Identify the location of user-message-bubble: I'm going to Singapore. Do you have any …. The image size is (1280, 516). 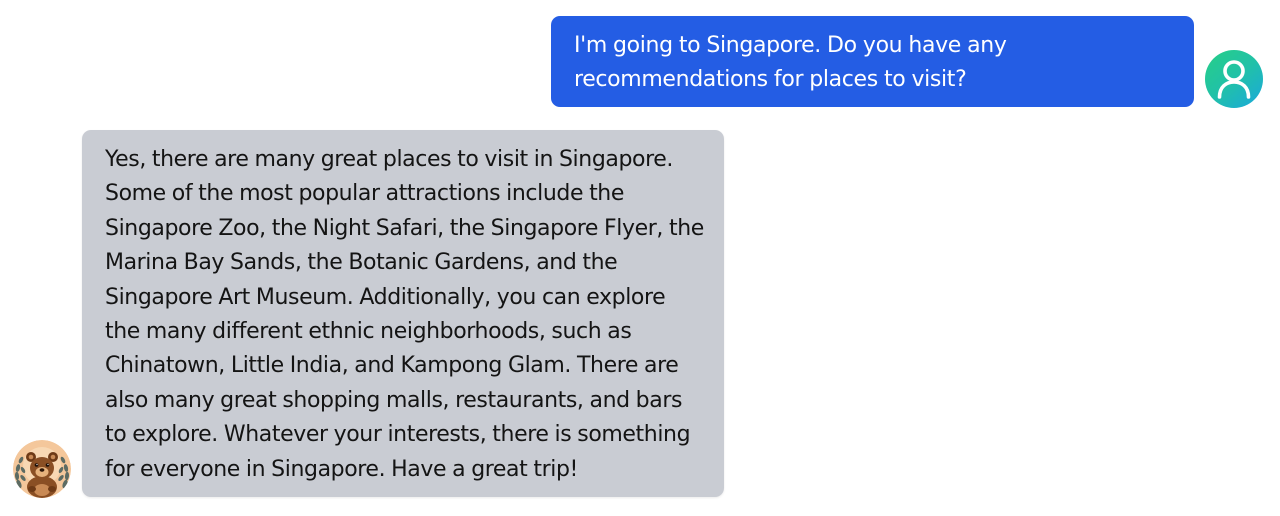
(872, 61).